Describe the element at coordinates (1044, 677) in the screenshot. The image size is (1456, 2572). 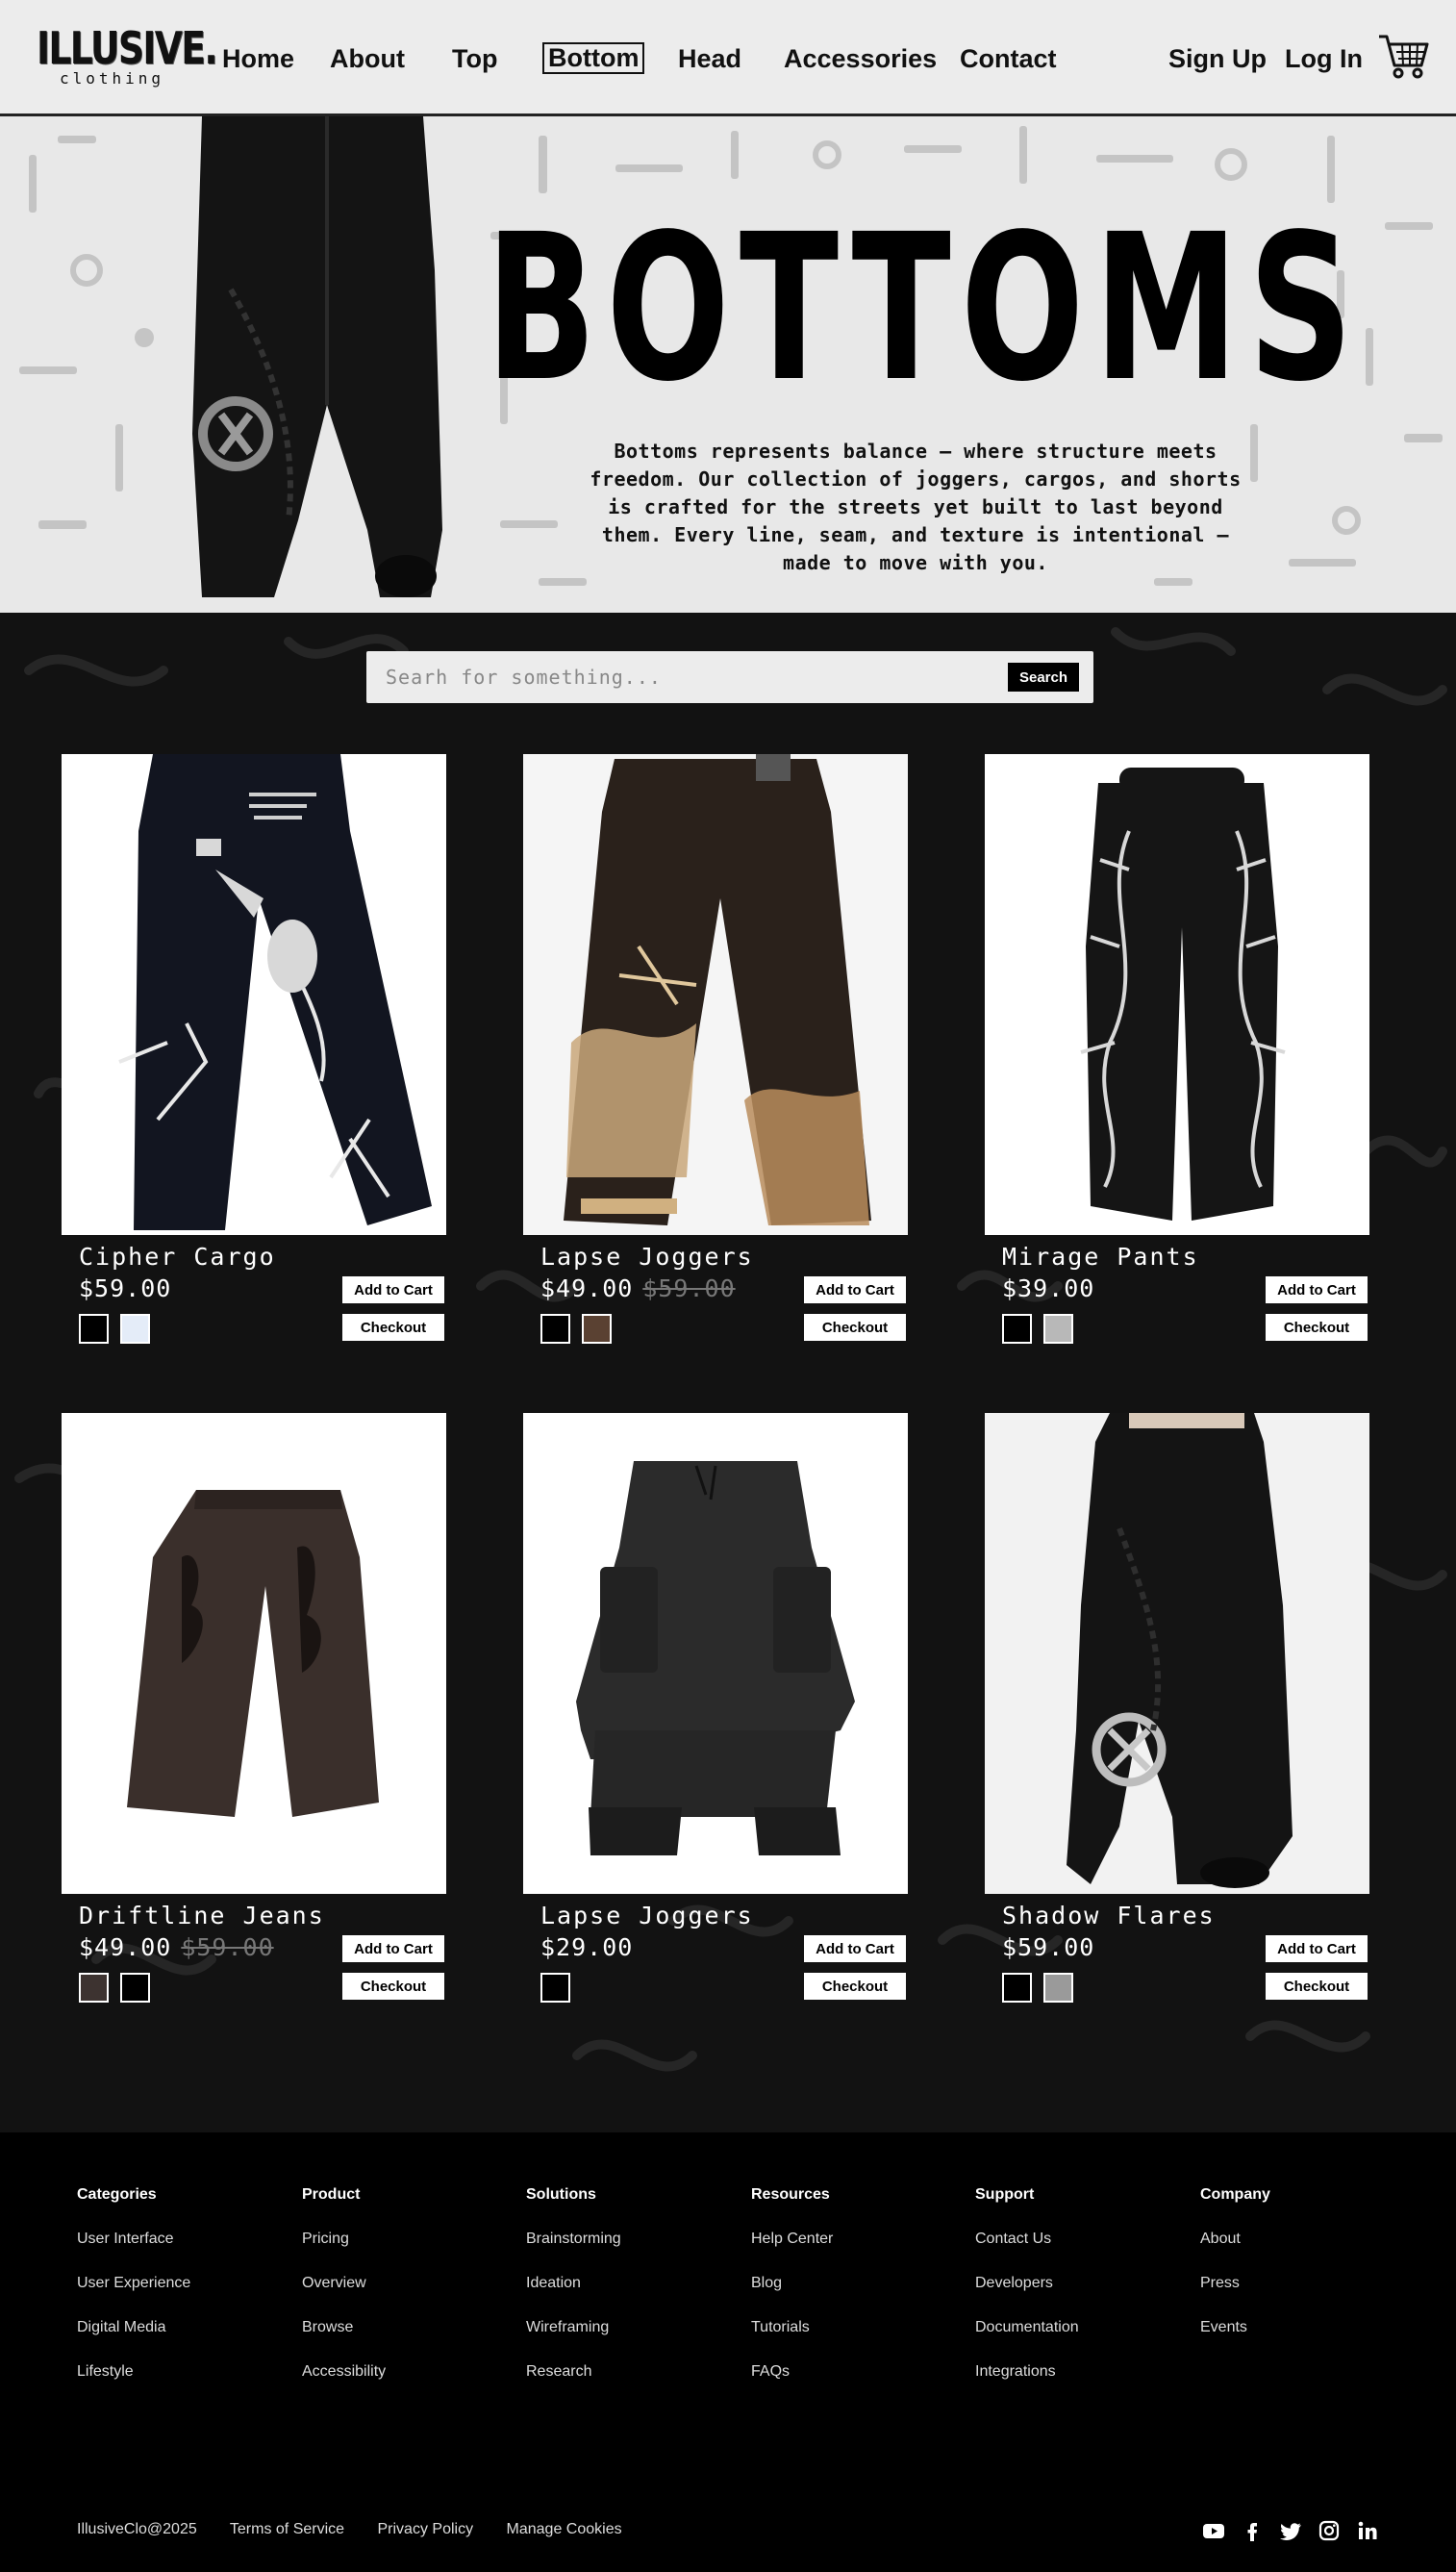
I see `search-button: Search` at that location.